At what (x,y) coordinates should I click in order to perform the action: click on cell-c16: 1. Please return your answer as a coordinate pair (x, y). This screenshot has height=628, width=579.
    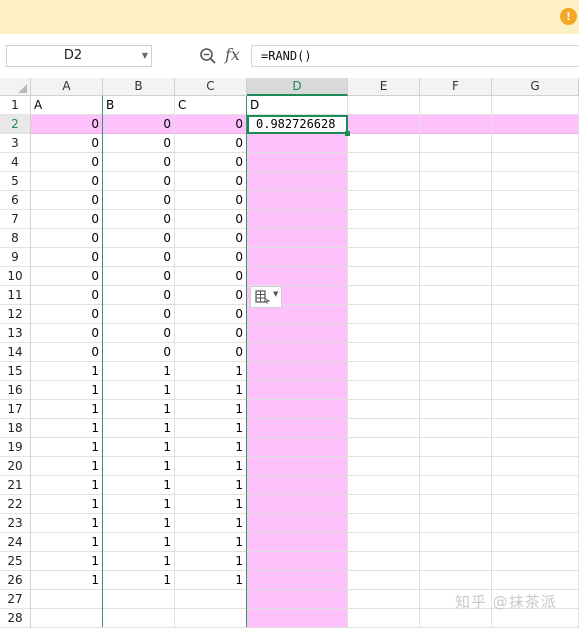
    Looking at the image, I should click on (211, 390).